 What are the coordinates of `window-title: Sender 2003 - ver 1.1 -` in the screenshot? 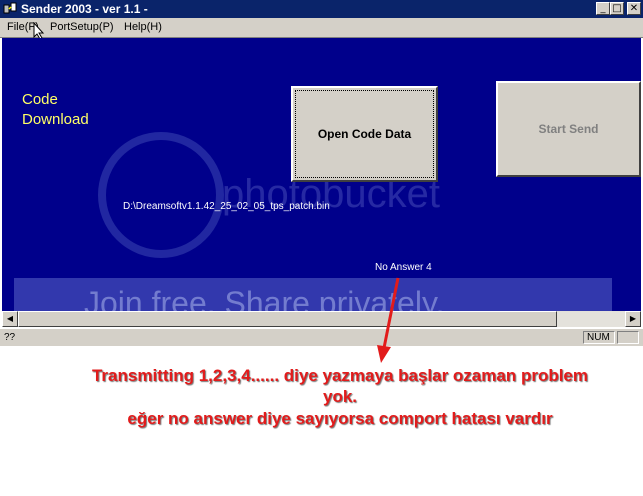 It's located at (84, 9).